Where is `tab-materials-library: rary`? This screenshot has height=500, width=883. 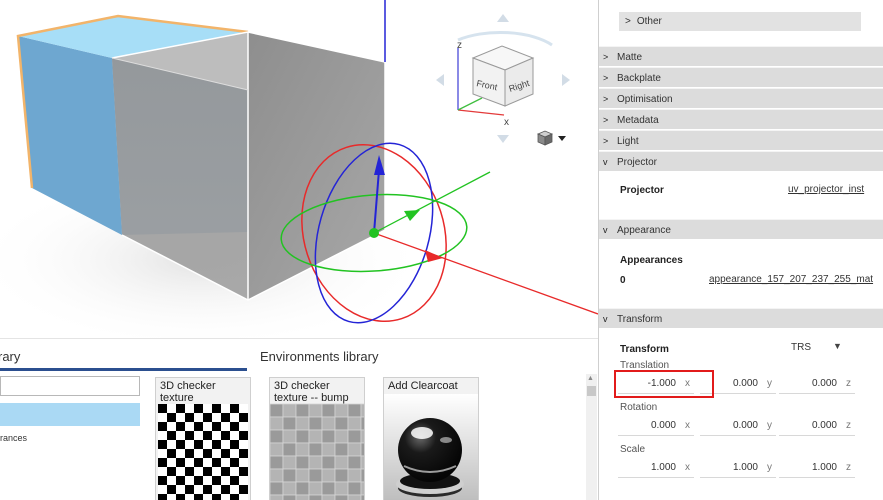 tab-materials-library: rary is located at coordinates (10, 356).